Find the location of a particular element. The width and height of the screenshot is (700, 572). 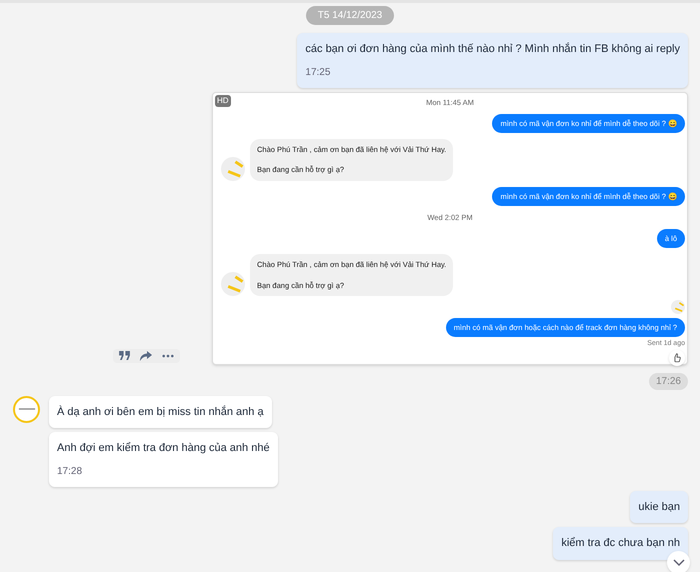

scroll-down-button is located at coordinates (678, 561).